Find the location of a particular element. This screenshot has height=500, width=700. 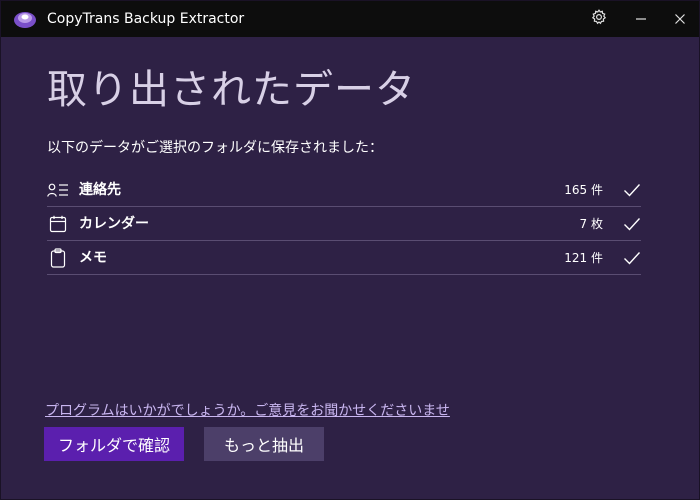

page-title: 取り出されたデータ is located at coordinates (231, 90).